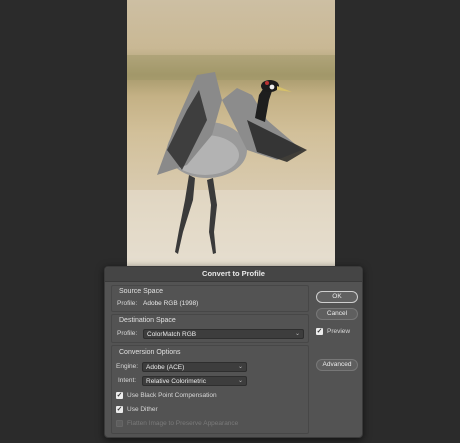 The width and height of the screenshot is (460, 443). I want to click on flatten-checkbox, so click(119, 423).